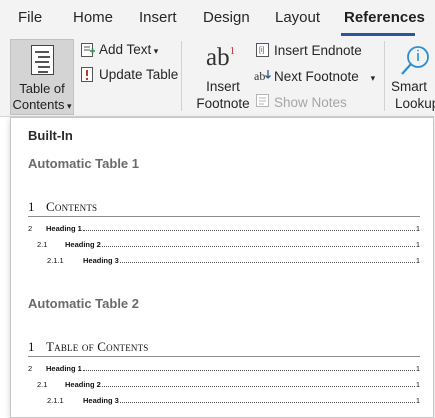  I want to click on smart-lookup-label-line2: Lookup, so click(415, 103).